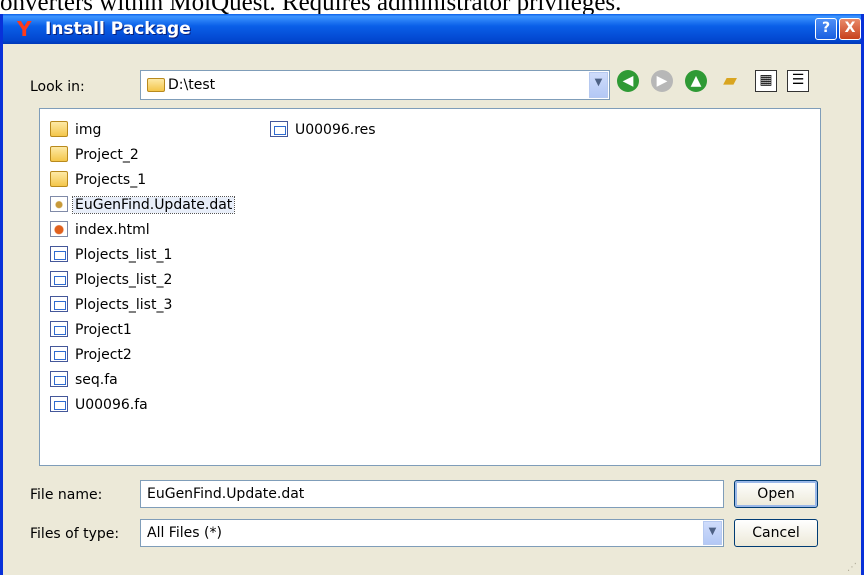 This screenshot has height=575, width=864. Describe the element at coordinates (107, 155) in the screenshot. I see `file-name: Project_2` at that location.